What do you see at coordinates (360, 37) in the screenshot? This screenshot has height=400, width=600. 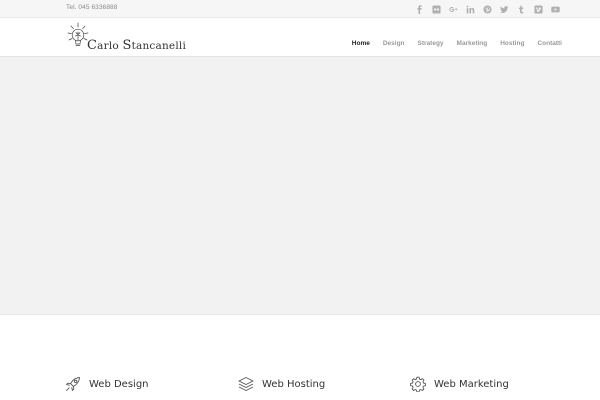 I see `nav-item-home: Home` at bounding box center [360, 37].